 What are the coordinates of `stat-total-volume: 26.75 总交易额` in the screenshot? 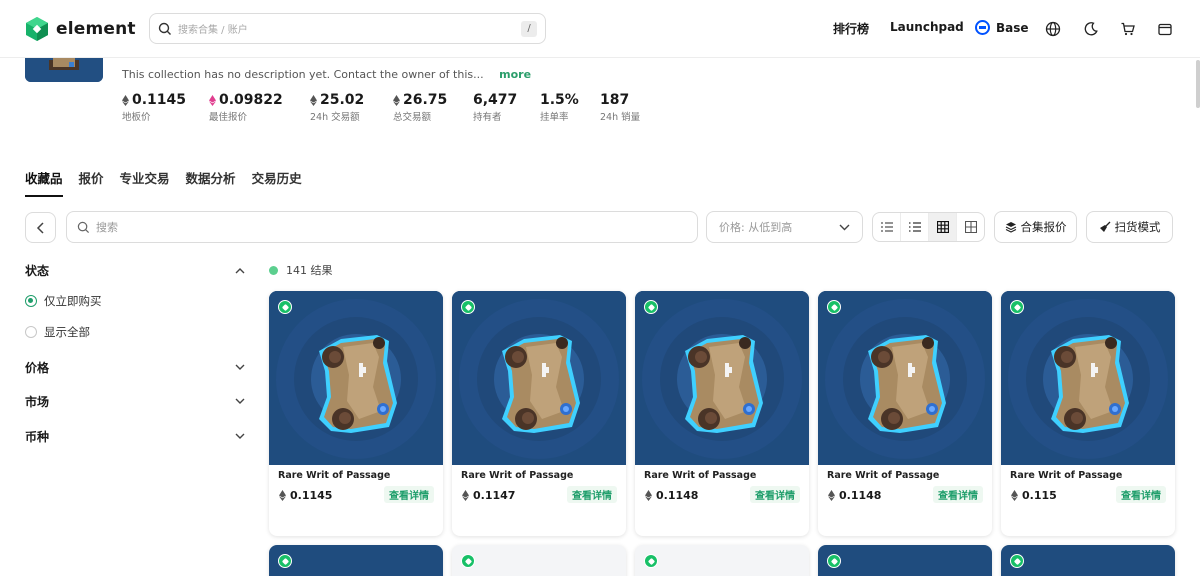 It's located at (433, 107).